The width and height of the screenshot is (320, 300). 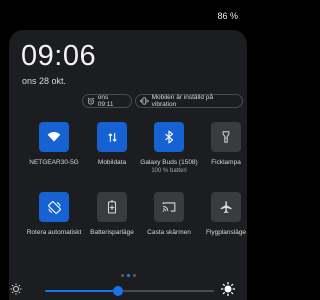 I want to click on alarm-chip-label: ons 09:11, so click(x=105, y=101).